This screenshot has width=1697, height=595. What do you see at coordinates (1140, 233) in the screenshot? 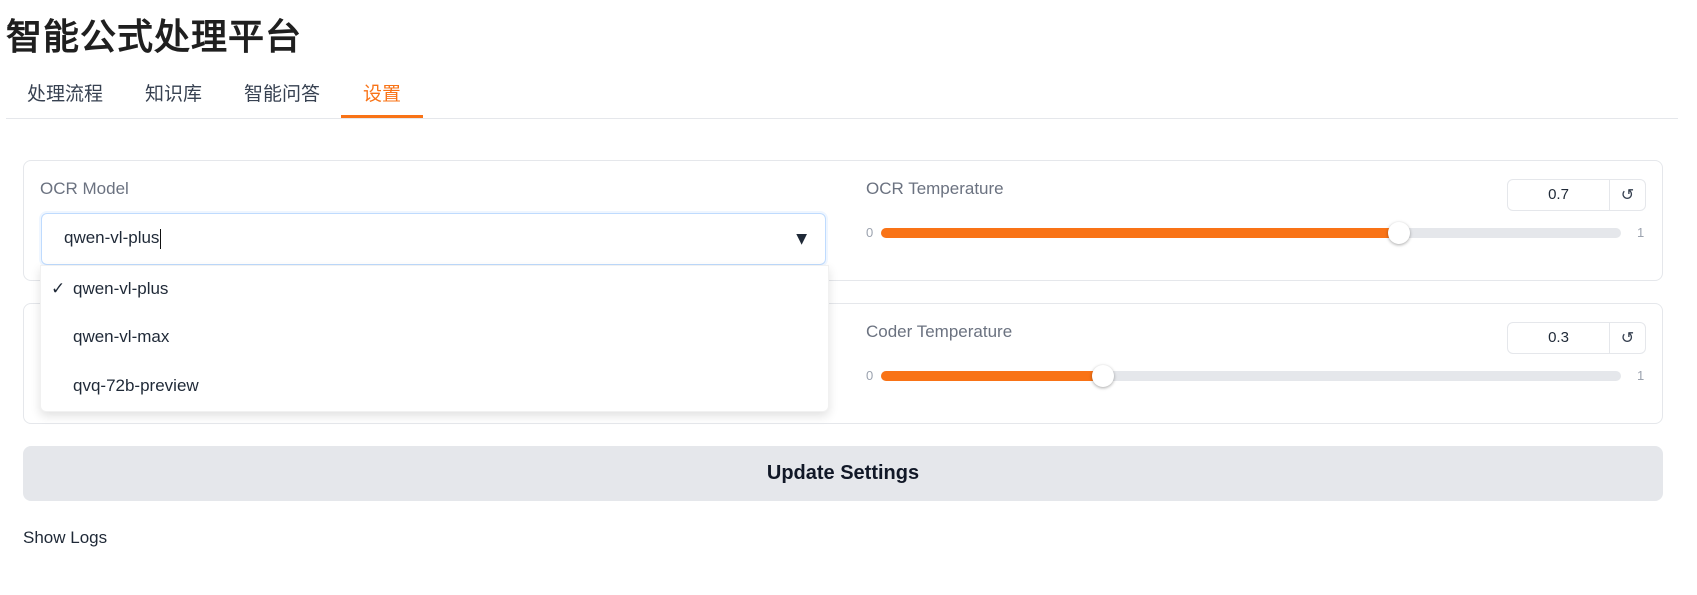
I see `ocr-temperature-fill` at bounding box center [1140, 233].